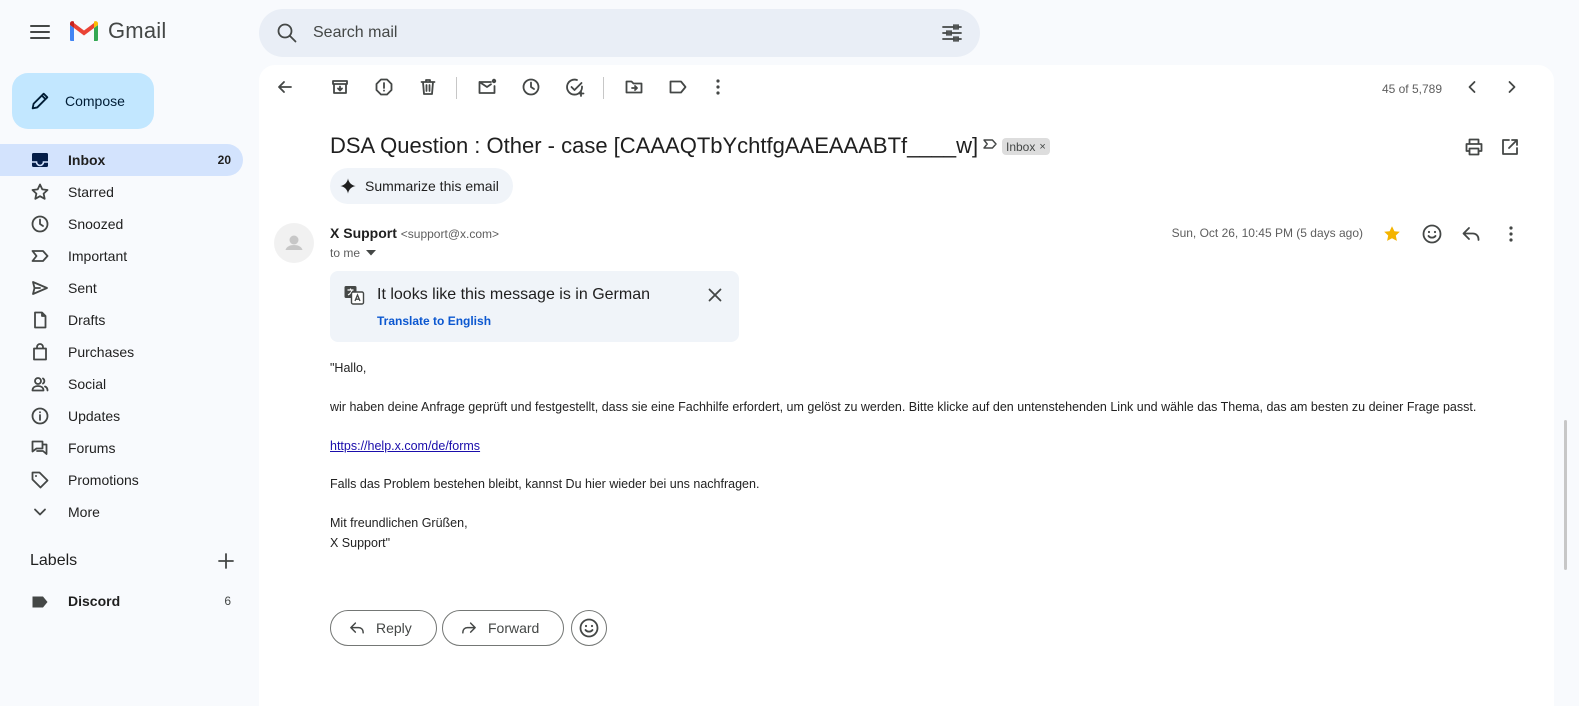  What do you see at coordinates (1472, 87) in the screenshot?
I see `chevron-left-icon` at bounding box center [1472, 87].